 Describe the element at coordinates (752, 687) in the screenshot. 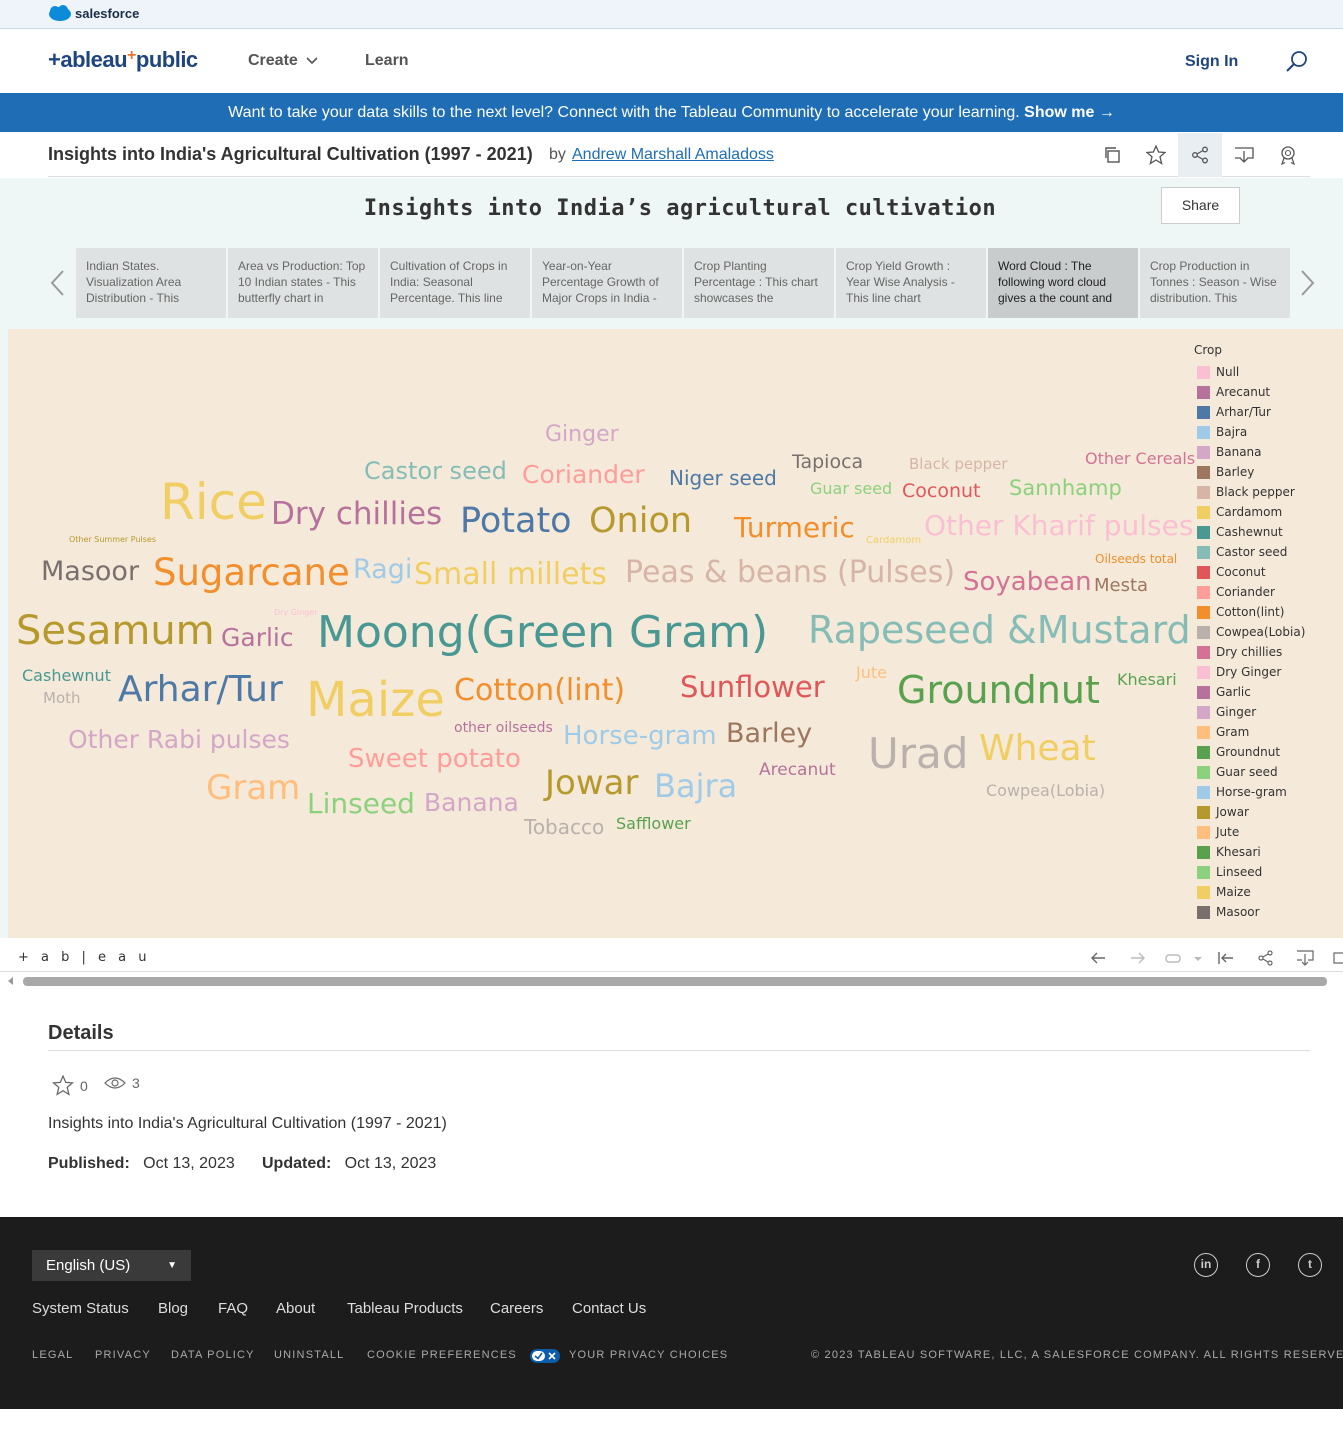

I see `word-cloud-word: Sunflower` at that location.